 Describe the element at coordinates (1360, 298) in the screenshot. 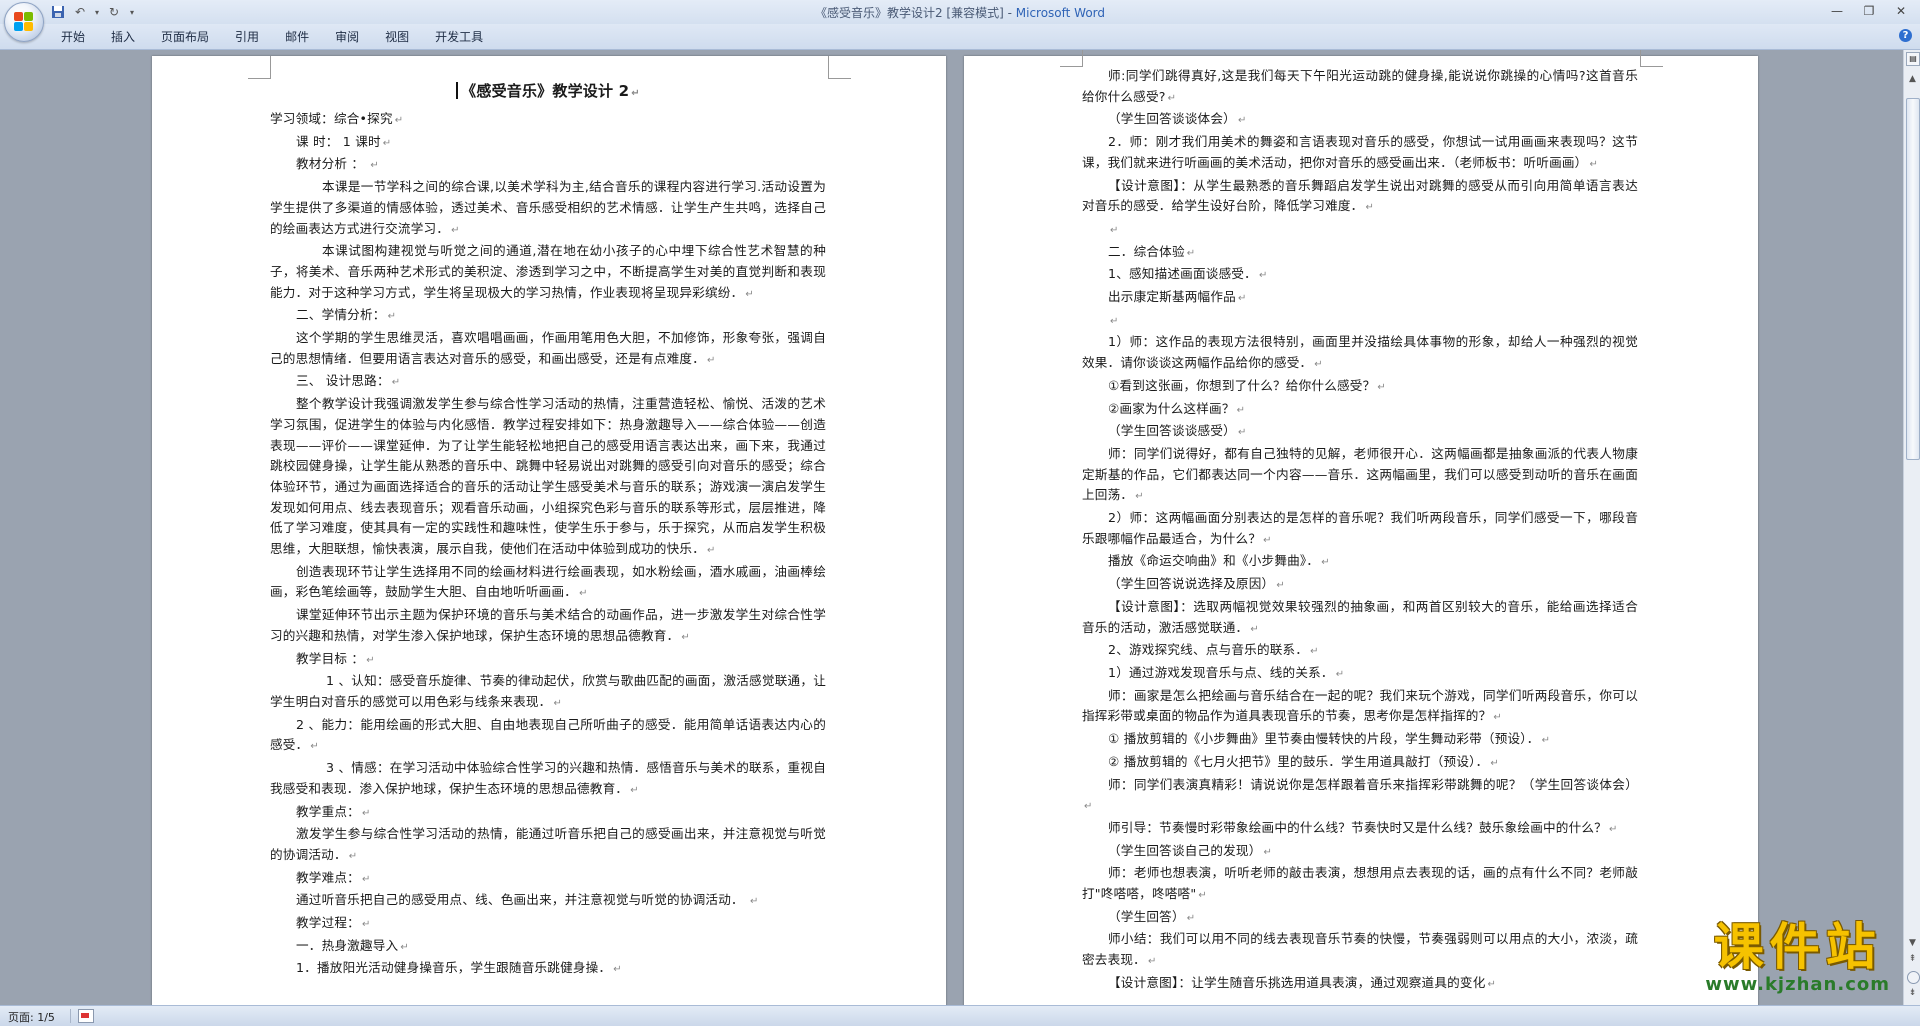

I see `paragraph: 出示康定斯基两幅作品` at that location.